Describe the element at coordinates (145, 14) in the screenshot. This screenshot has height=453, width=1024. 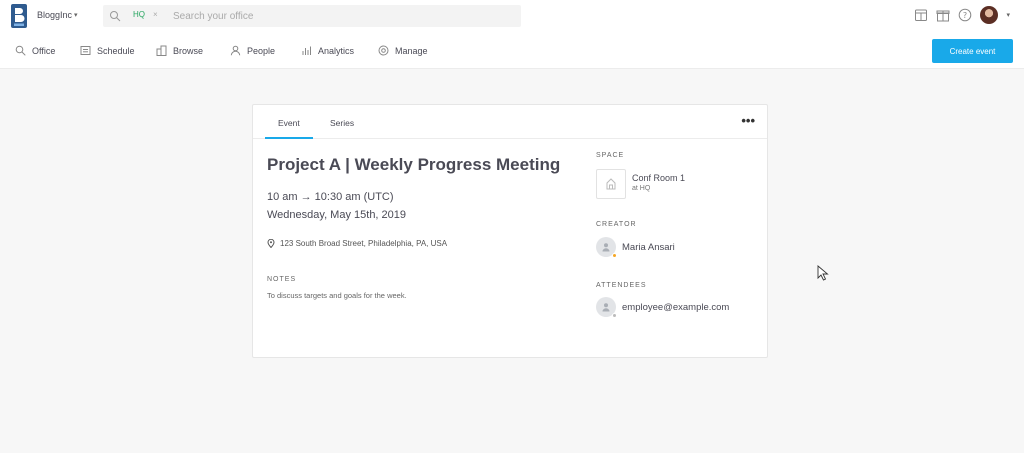
I see `location-chip: HQ ×` at that location.